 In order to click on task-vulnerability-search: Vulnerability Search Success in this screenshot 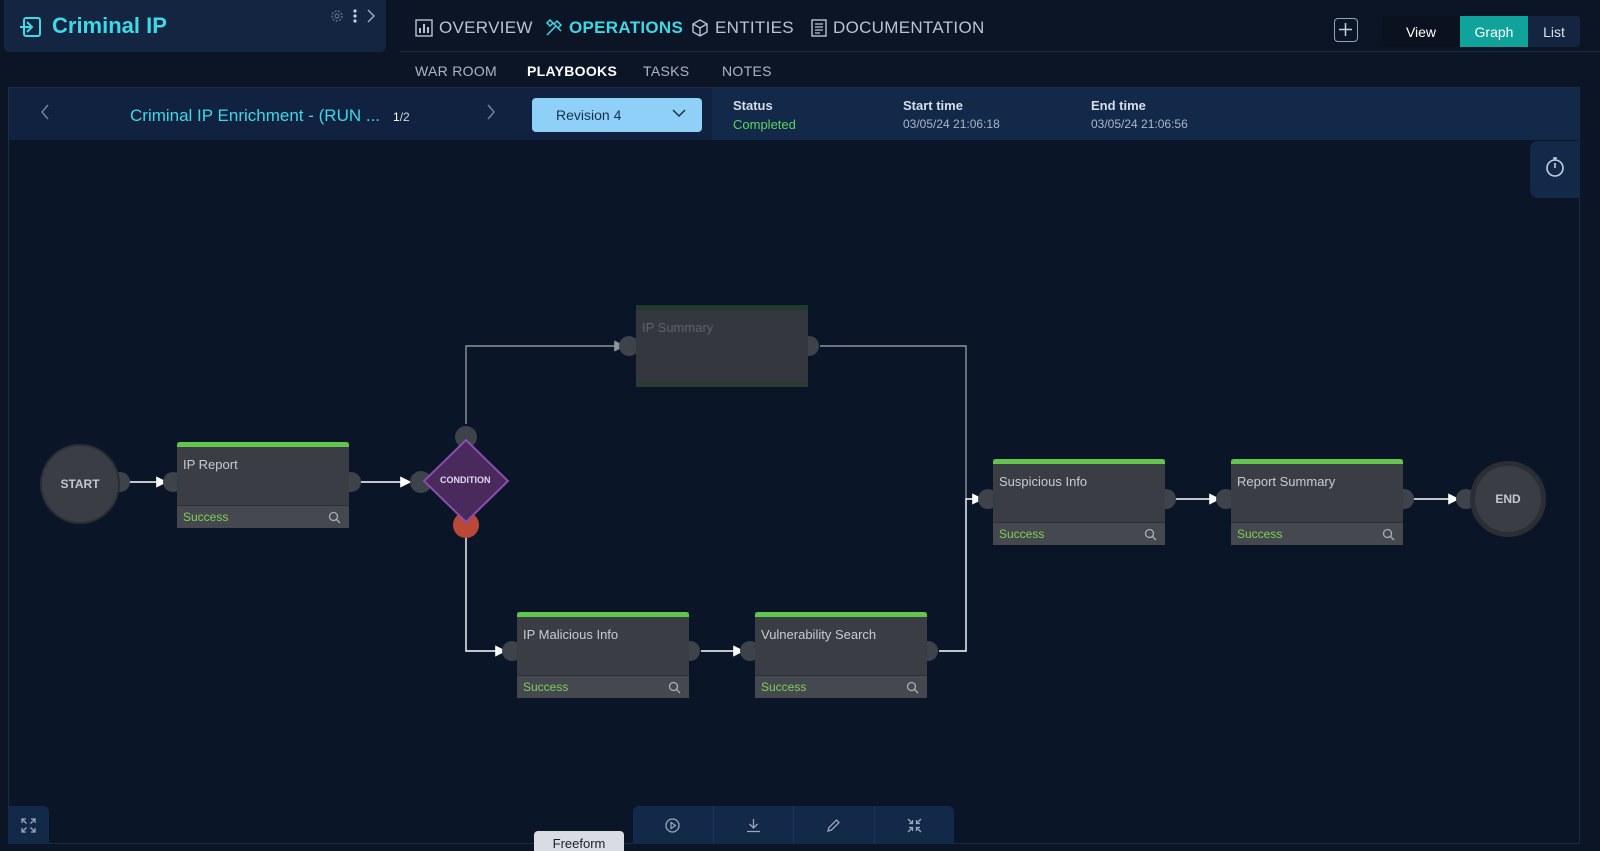, I will do `click(841, 655)`.